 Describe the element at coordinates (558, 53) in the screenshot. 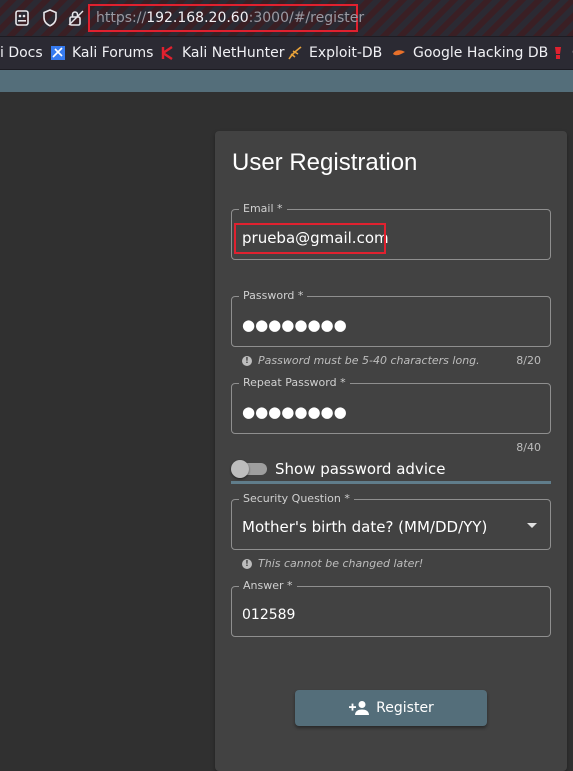

I see `offsec-icon` at that location.